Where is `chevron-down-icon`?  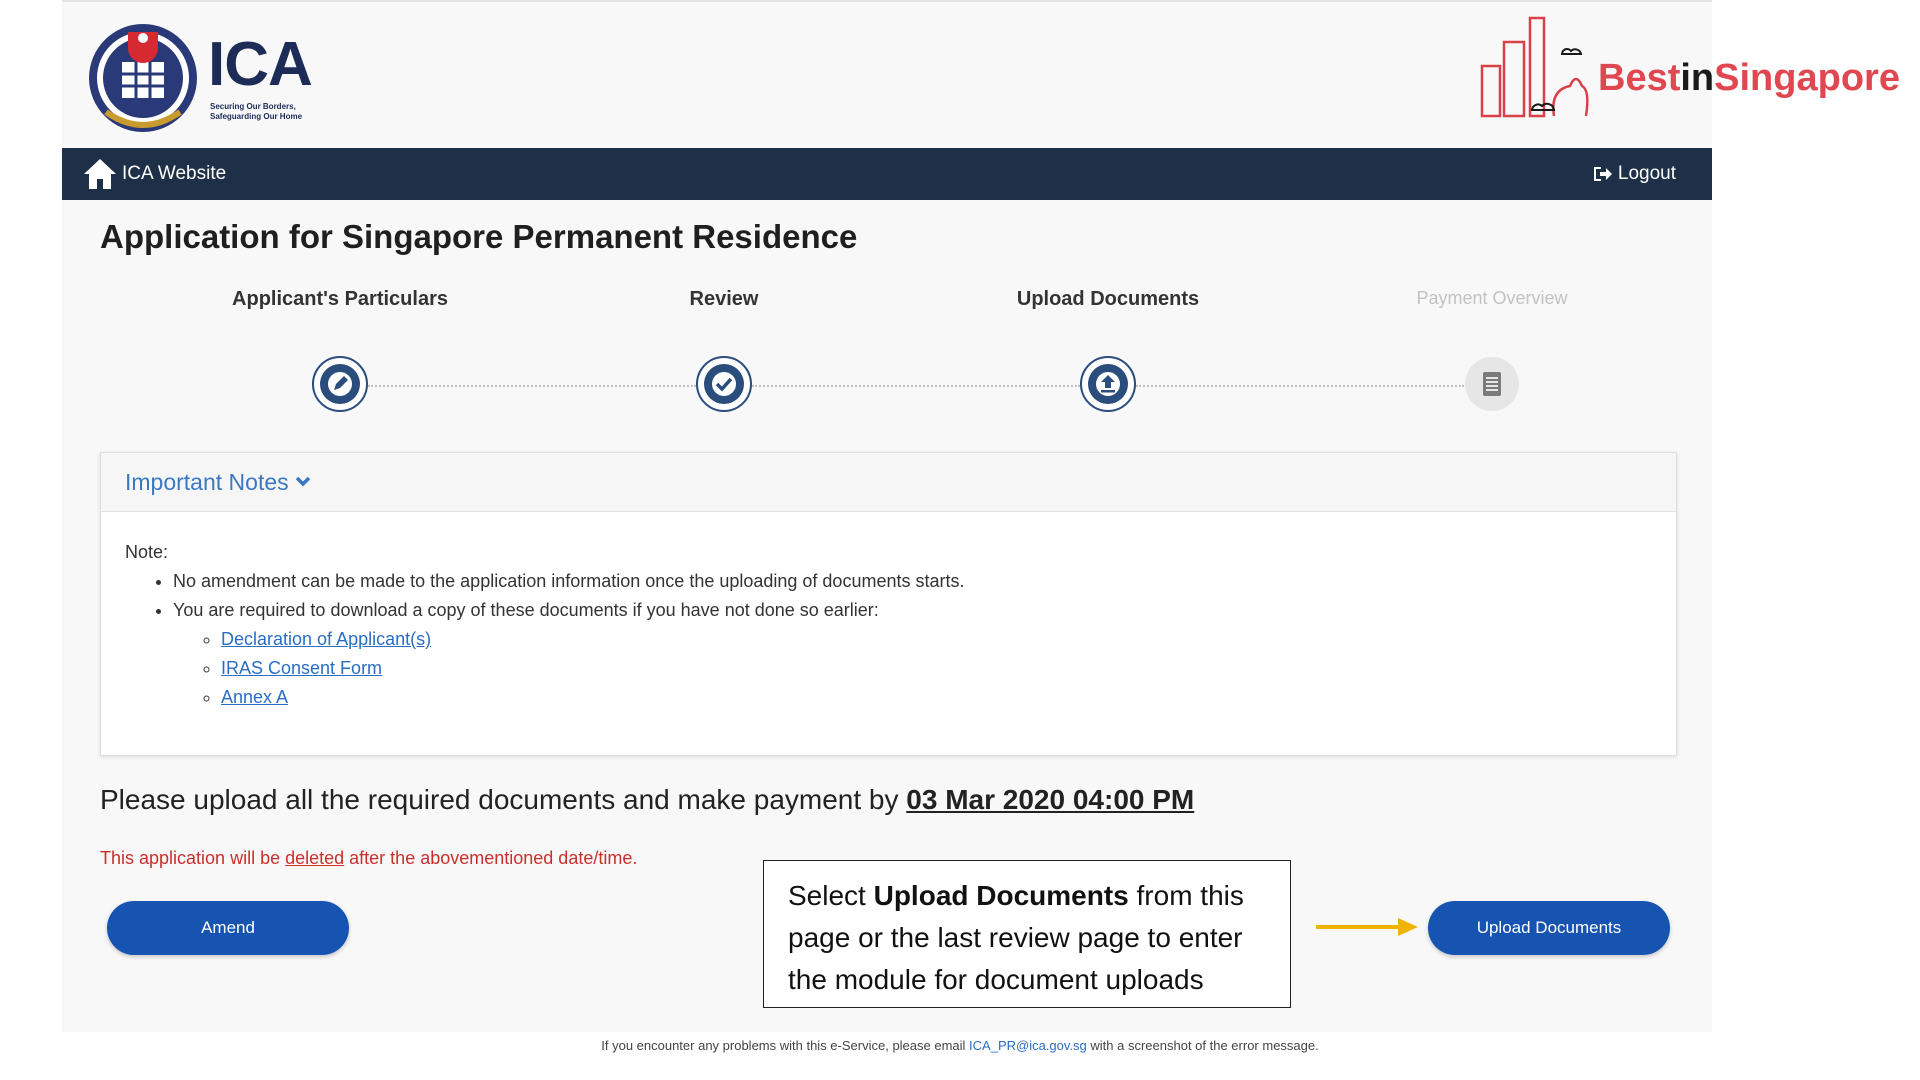 chevron-down-icon is located at coordinates (302, 481).